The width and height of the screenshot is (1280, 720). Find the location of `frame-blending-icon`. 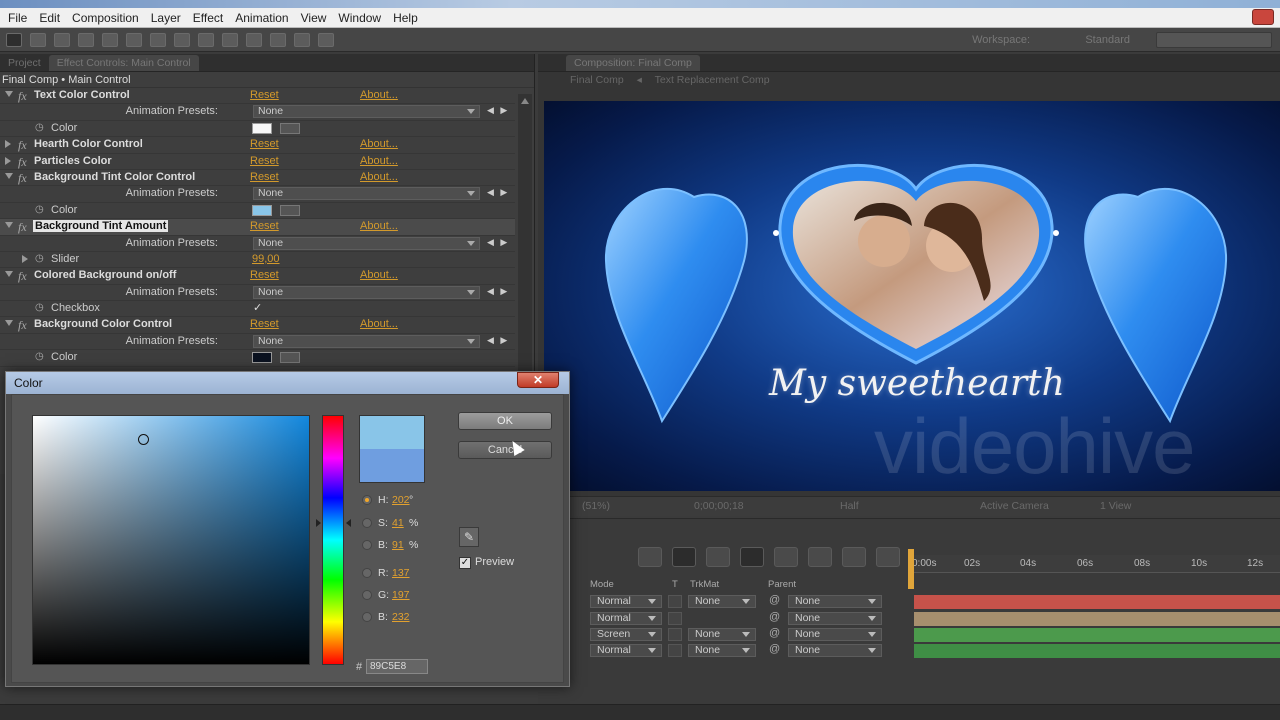

frame-blending-icon is located at coordinates (786, 557).